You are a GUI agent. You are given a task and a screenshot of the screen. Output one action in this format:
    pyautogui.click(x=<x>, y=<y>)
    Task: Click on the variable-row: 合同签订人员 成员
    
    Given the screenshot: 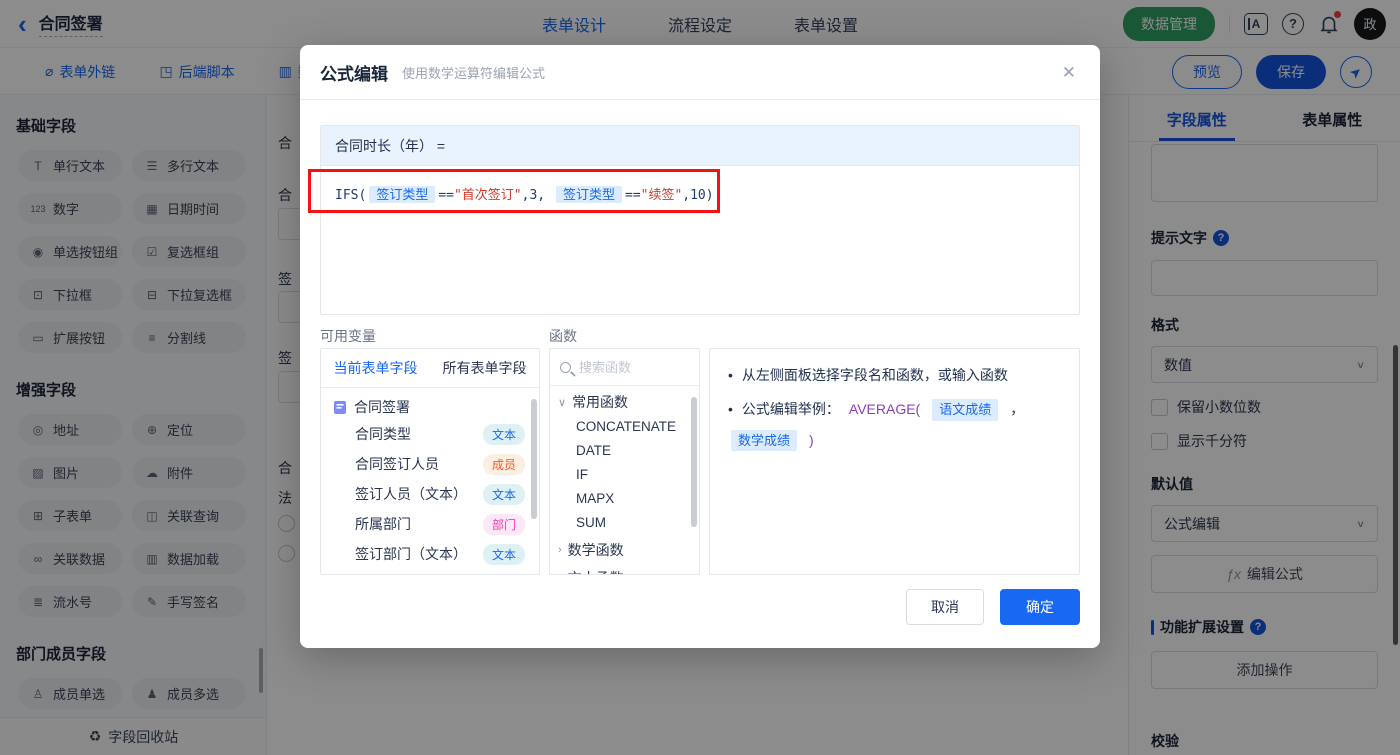 What is the action you would take?
    pyautogui.click(x=430, y=464)
    